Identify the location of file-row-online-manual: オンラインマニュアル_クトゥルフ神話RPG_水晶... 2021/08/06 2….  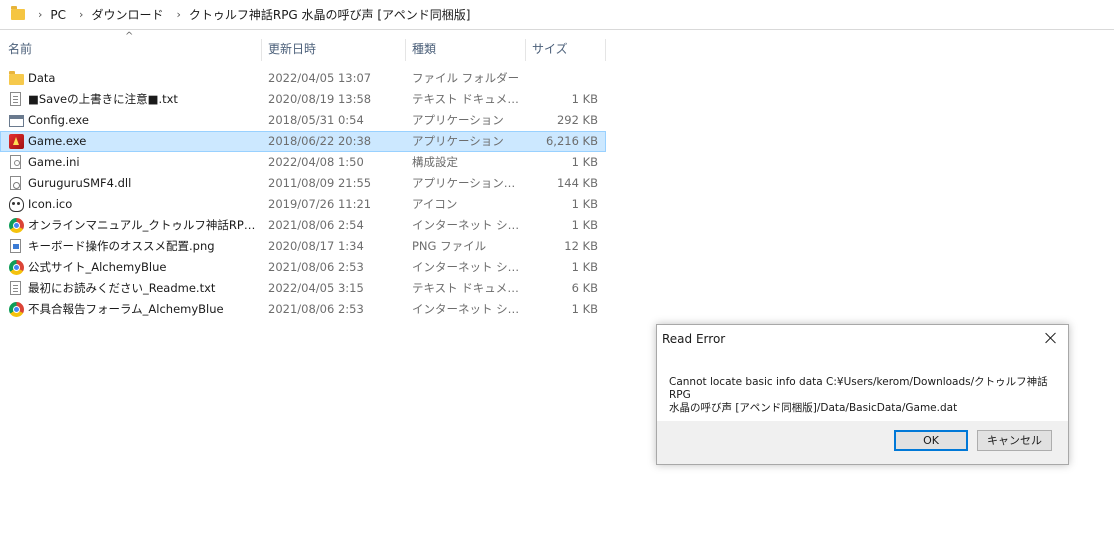
(303, 225).